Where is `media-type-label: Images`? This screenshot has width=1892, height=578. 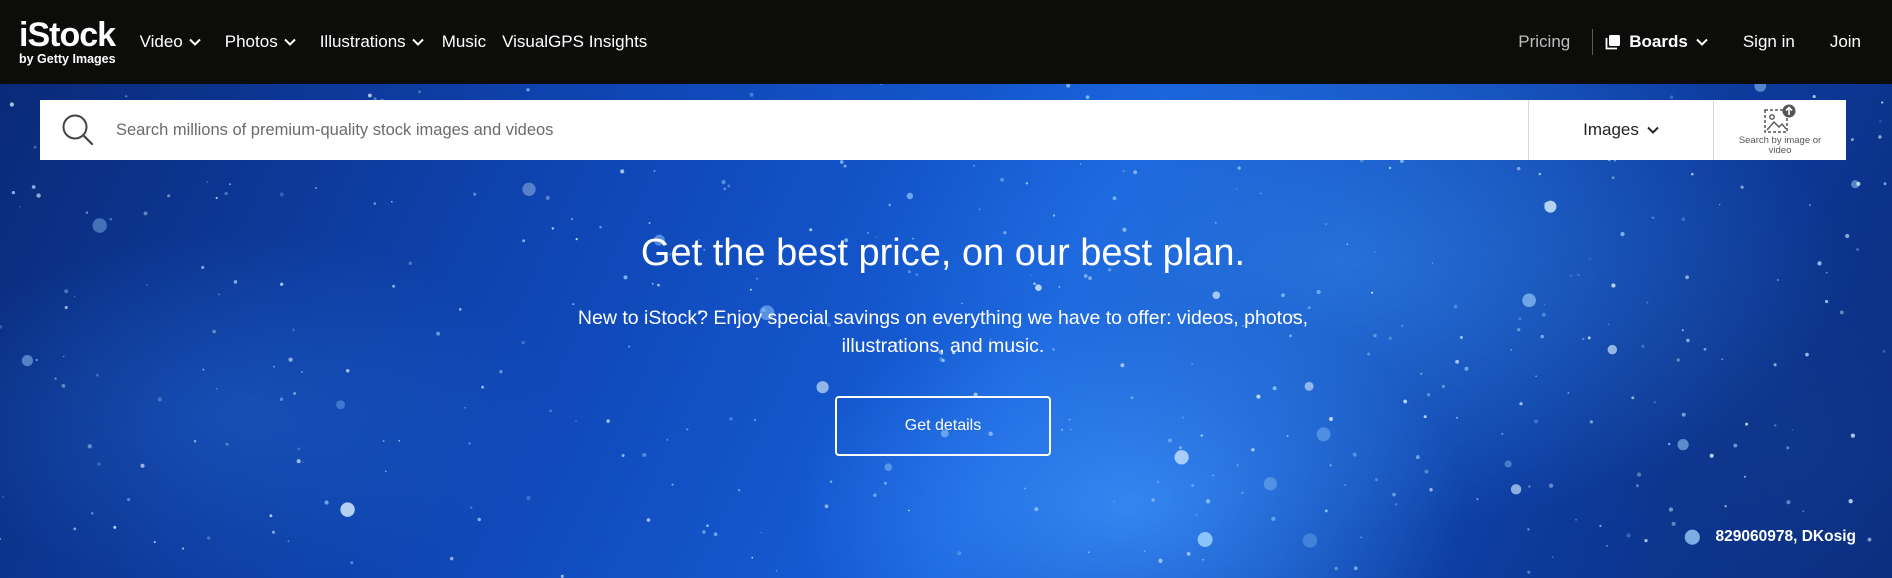
media-type-label: Images is located at coordinates (1611, 129).